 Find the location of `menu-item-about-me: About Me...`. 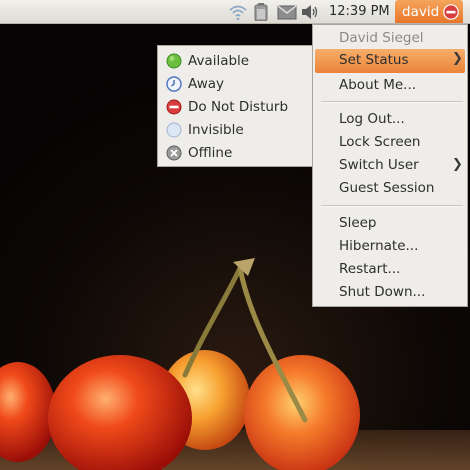

menu-item-about-me: About Me... is located at coordinates (377, 85).